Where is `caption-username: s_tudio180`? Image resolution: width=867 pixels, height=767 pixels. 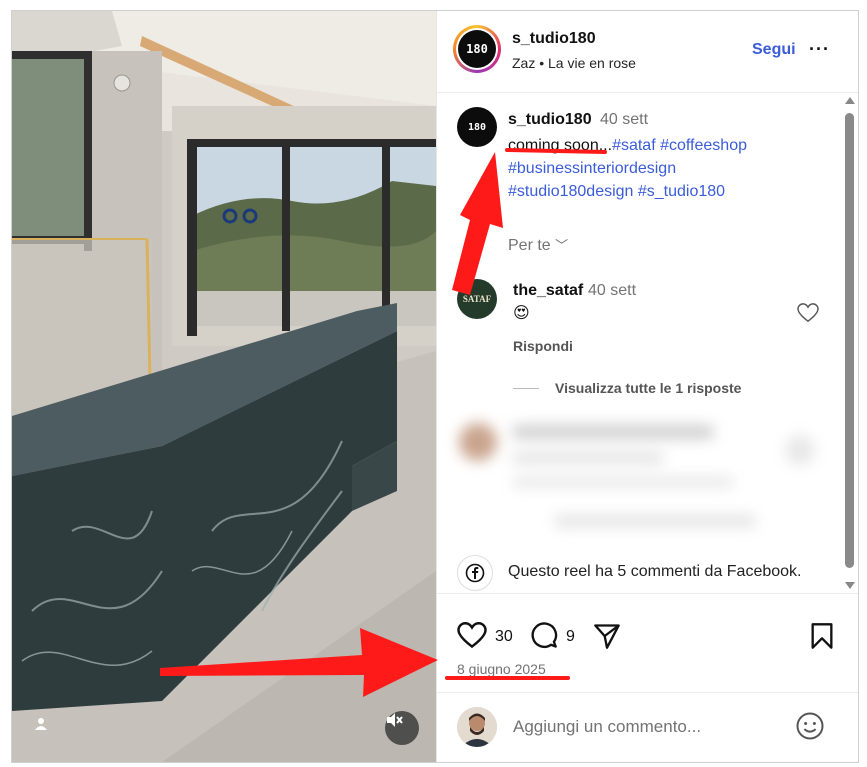
caption-username: s_tudio180 is located at coordinates (550, 120).